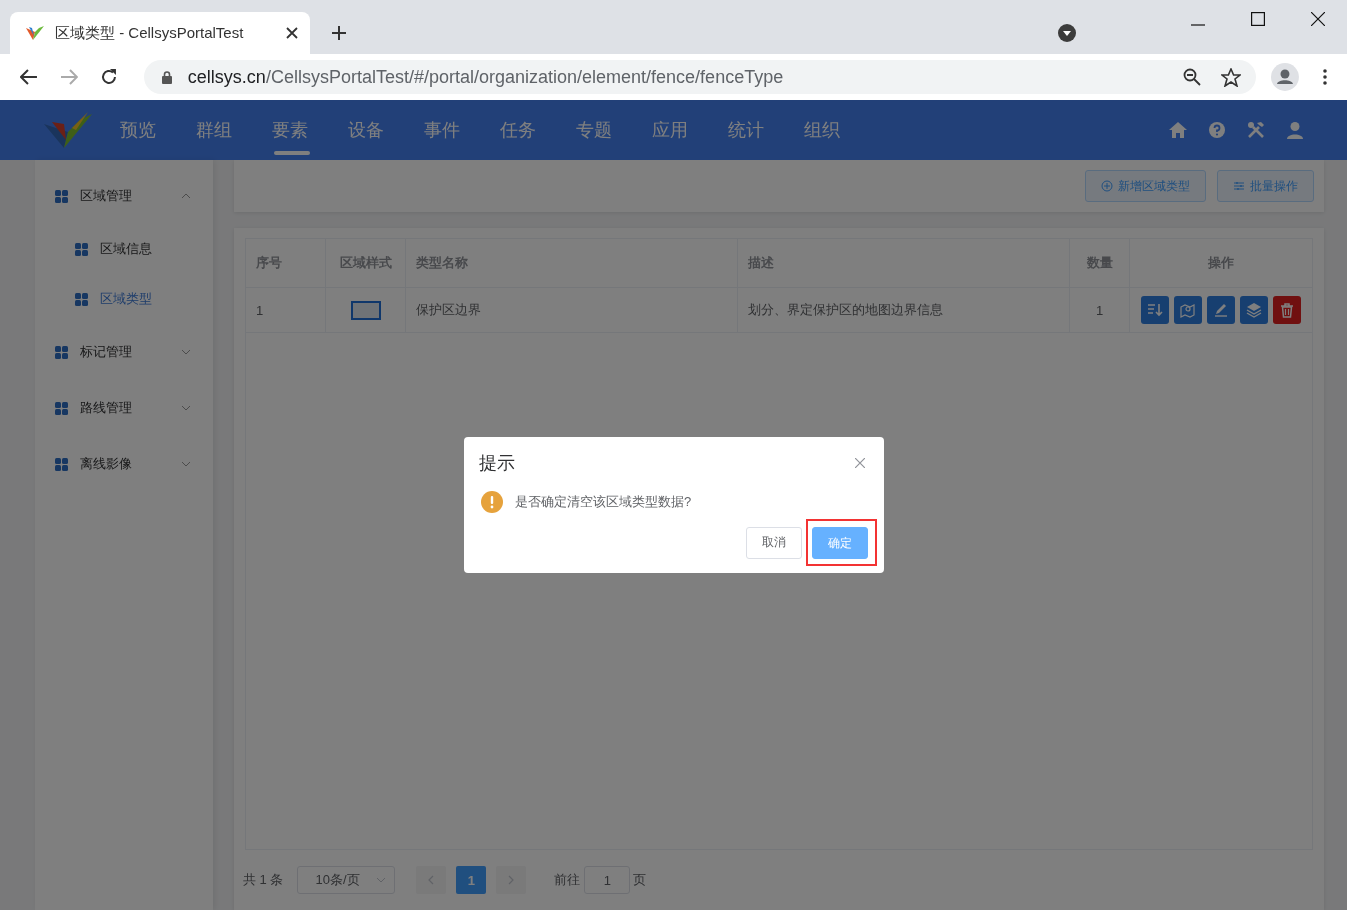 The width and height of the screenshot is (1347, 910). Describe the element at coordinates (614, 130) in the screenshot. I see `nav-tab: 专题` at that location.